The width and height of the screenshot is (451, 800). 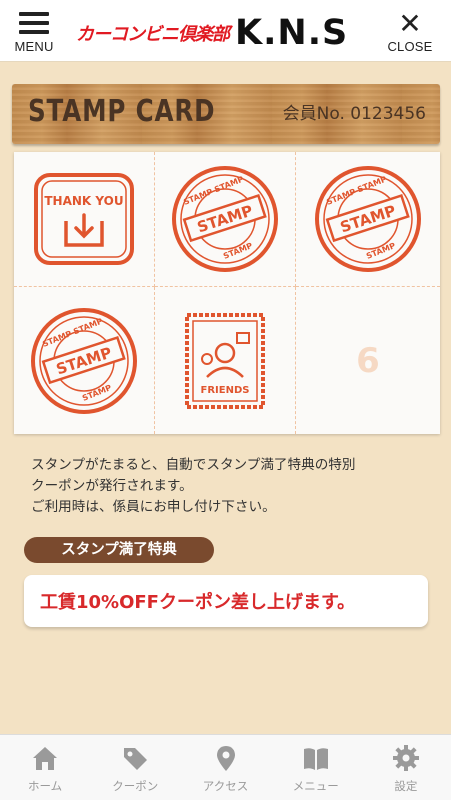 What do you see at coordinates (193, 465) in the screenshot?
I see `description-line-1: スタンプがたまると、自動でスタンプ満了特典の特別` at bounding box center [193, 465].